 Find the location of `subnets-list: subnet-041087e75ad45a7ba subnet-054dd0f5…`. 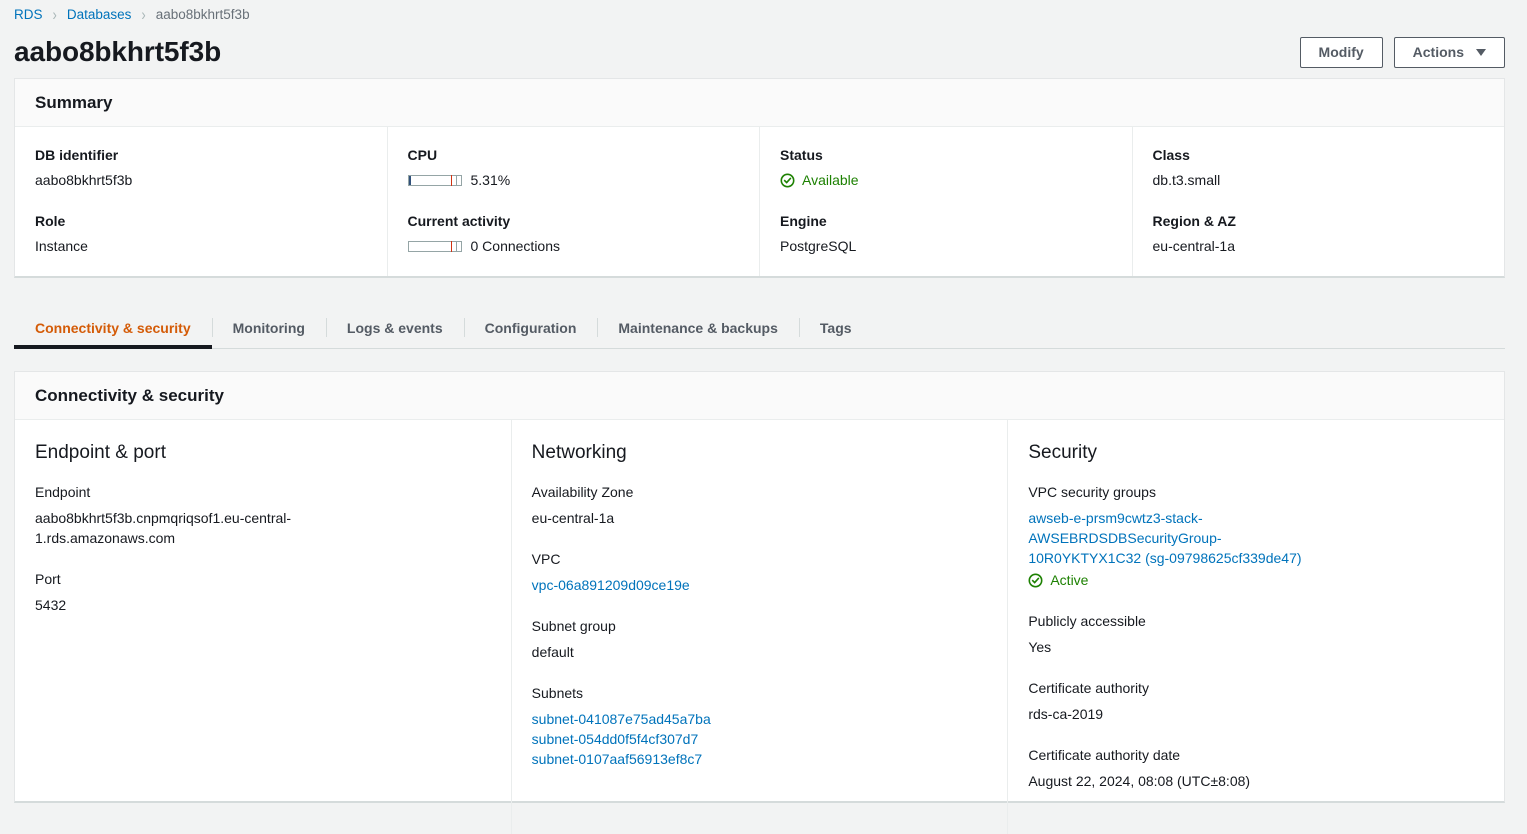

subnets-list: subnet-041087e75ad45a7ba subnet-054dd0f5… is located at coordinates (682, 739).